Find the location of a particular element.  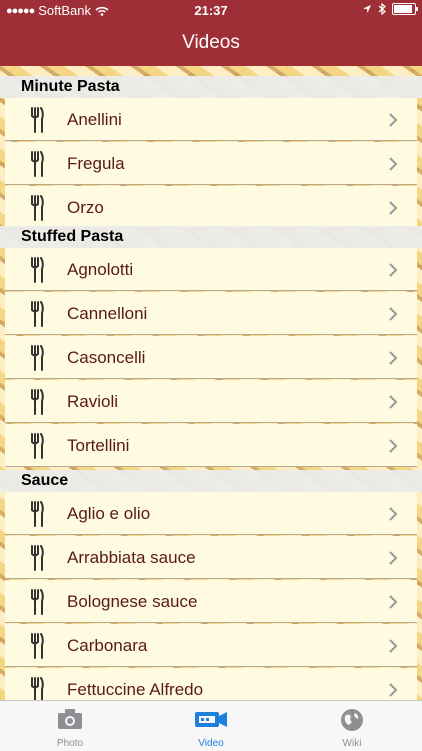

status-bar: ●●●●● SoftBank 21:37 is located at coordinates (211, 11).